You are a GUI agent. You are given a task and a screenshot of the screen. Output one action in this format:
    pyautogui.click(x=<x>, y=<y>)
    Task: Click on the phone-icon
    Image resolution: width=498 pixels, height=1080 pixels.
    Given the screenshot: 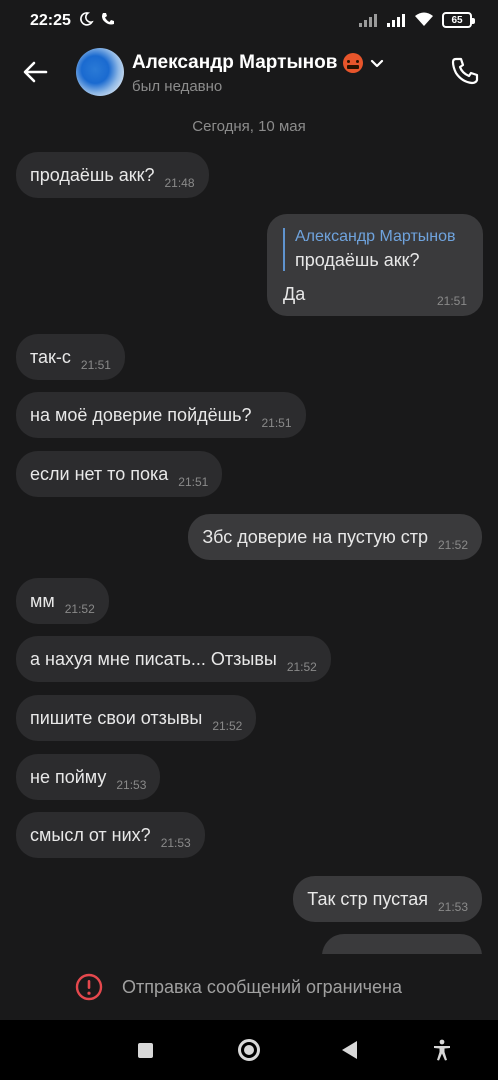 What is the action you would take?
    pyautogui.click(x=465, y=71)
    